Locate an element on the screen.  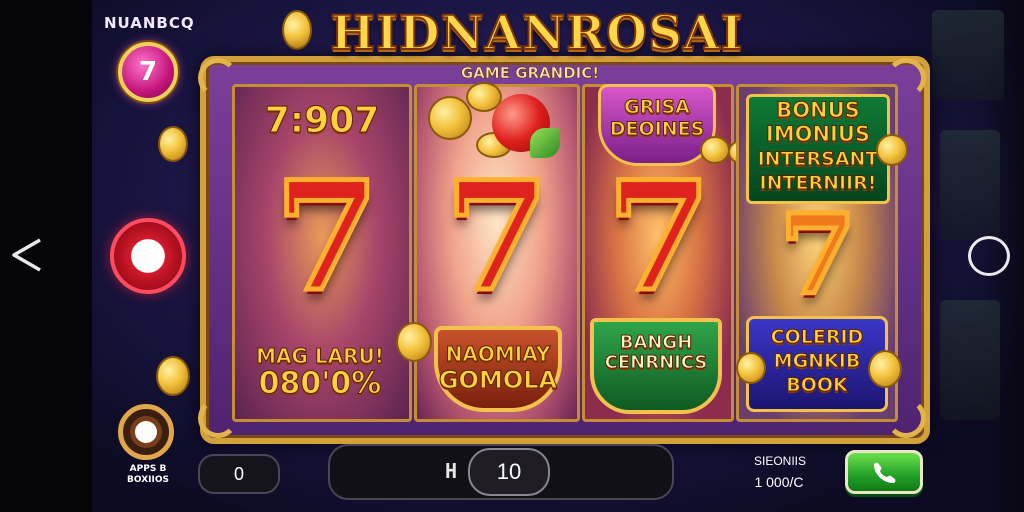
stake-label: SIEONIIS is located at coordinates (779, 461).